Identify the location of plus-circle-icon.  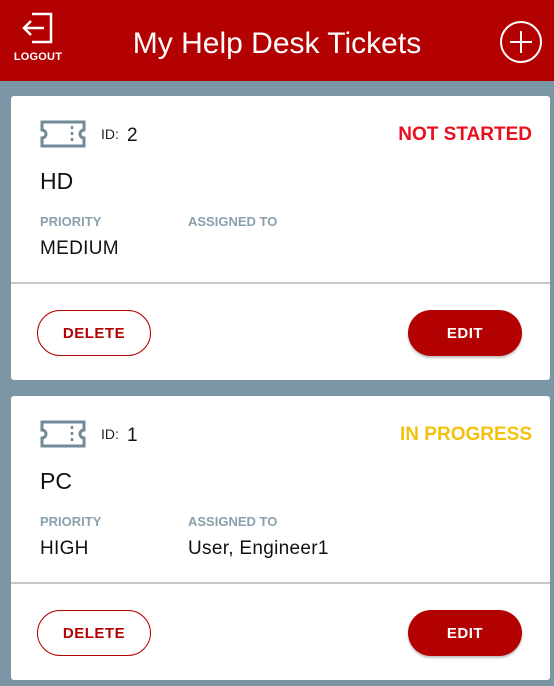
(521, 42).